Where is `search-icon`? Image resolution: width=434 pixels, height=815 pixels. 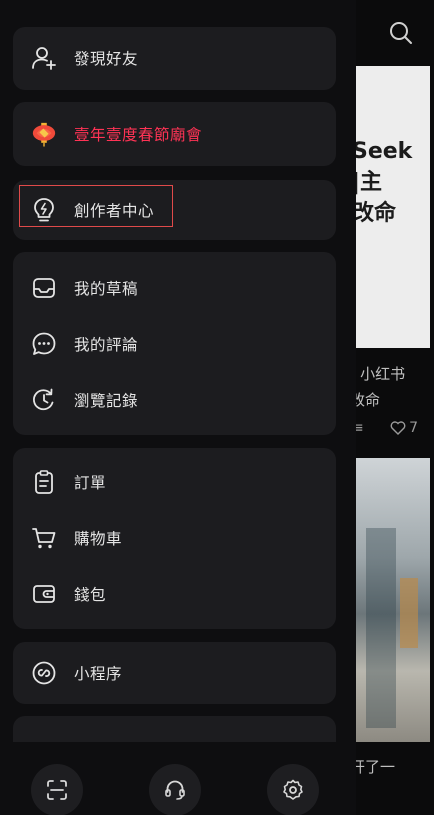 search-icon is located at coordinates (401, 33).